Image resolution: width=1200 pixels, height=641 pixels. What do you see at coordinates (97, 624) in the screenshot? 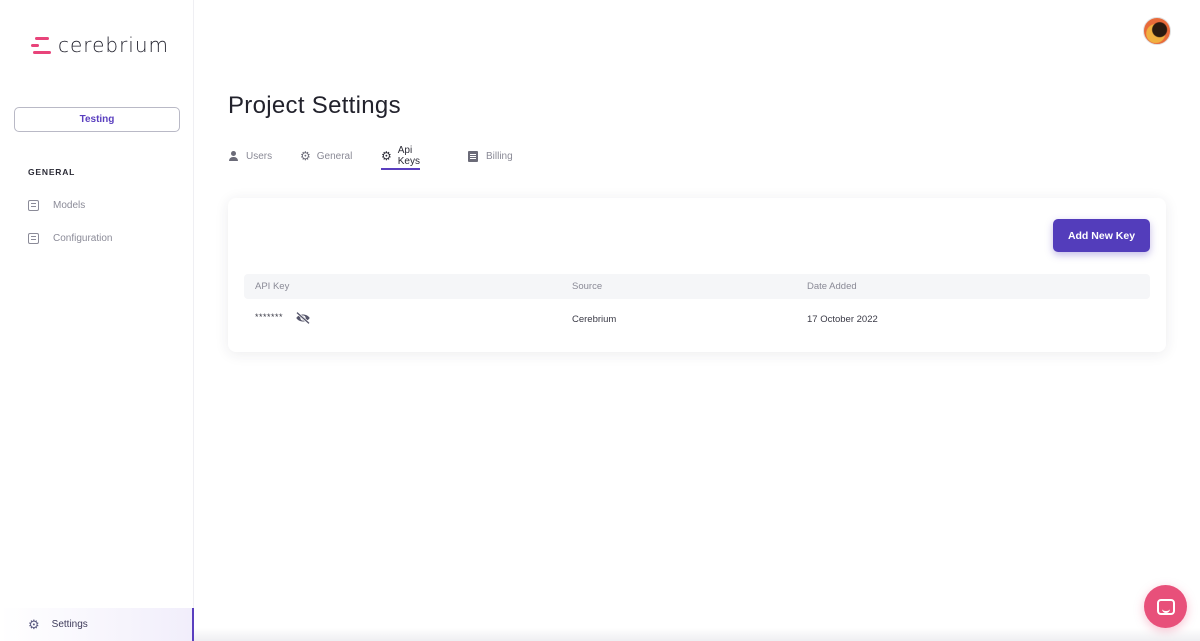
I see `sidebar-item-settings: ⚙ Settings` at bounding box center [97, 624].